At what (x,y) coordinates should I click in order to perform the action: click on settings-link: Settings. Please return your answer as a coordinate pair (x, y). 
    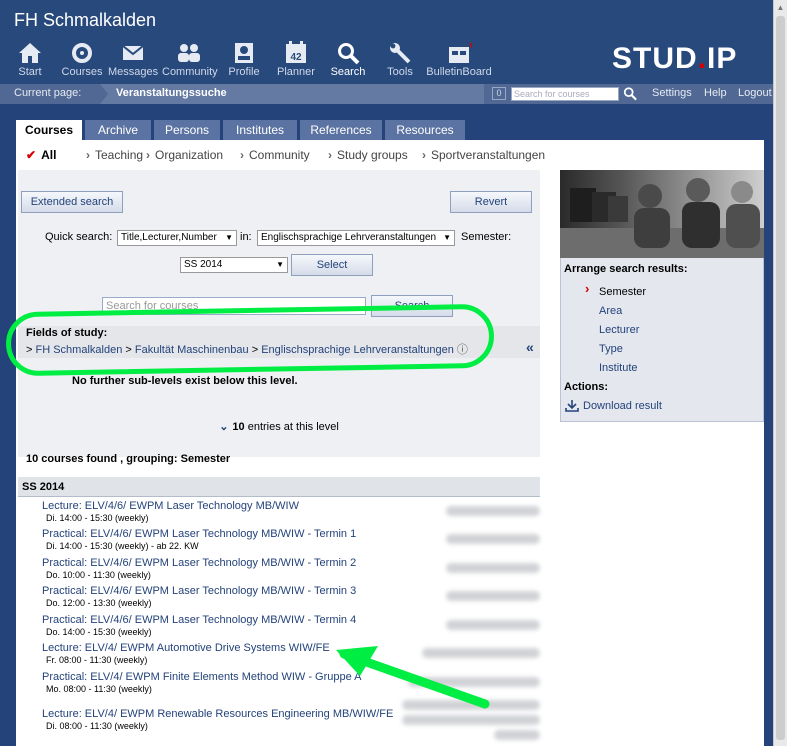
    Looking at the image, I should click on (672, 93).